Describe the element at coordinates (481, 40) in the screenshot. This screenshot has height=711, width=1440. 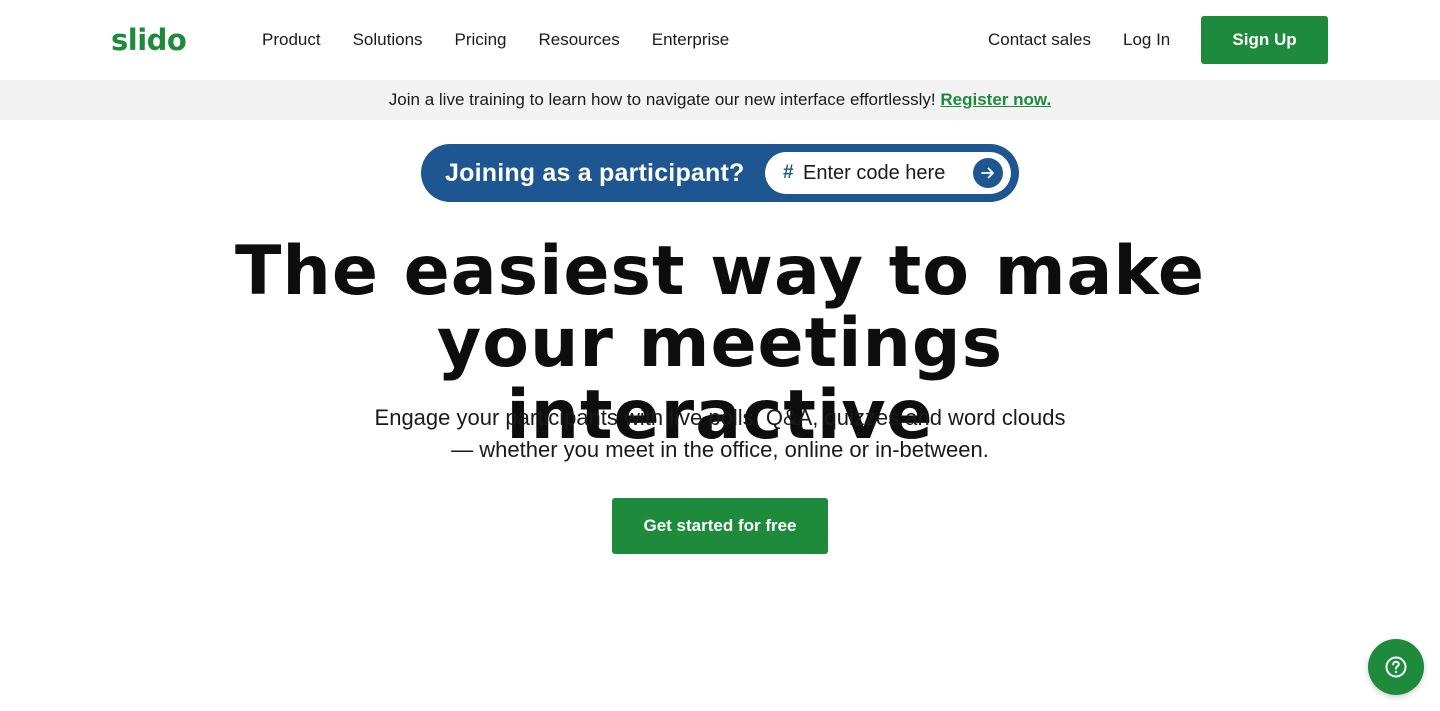
I see `nav-pricing: Pricing` at that location.